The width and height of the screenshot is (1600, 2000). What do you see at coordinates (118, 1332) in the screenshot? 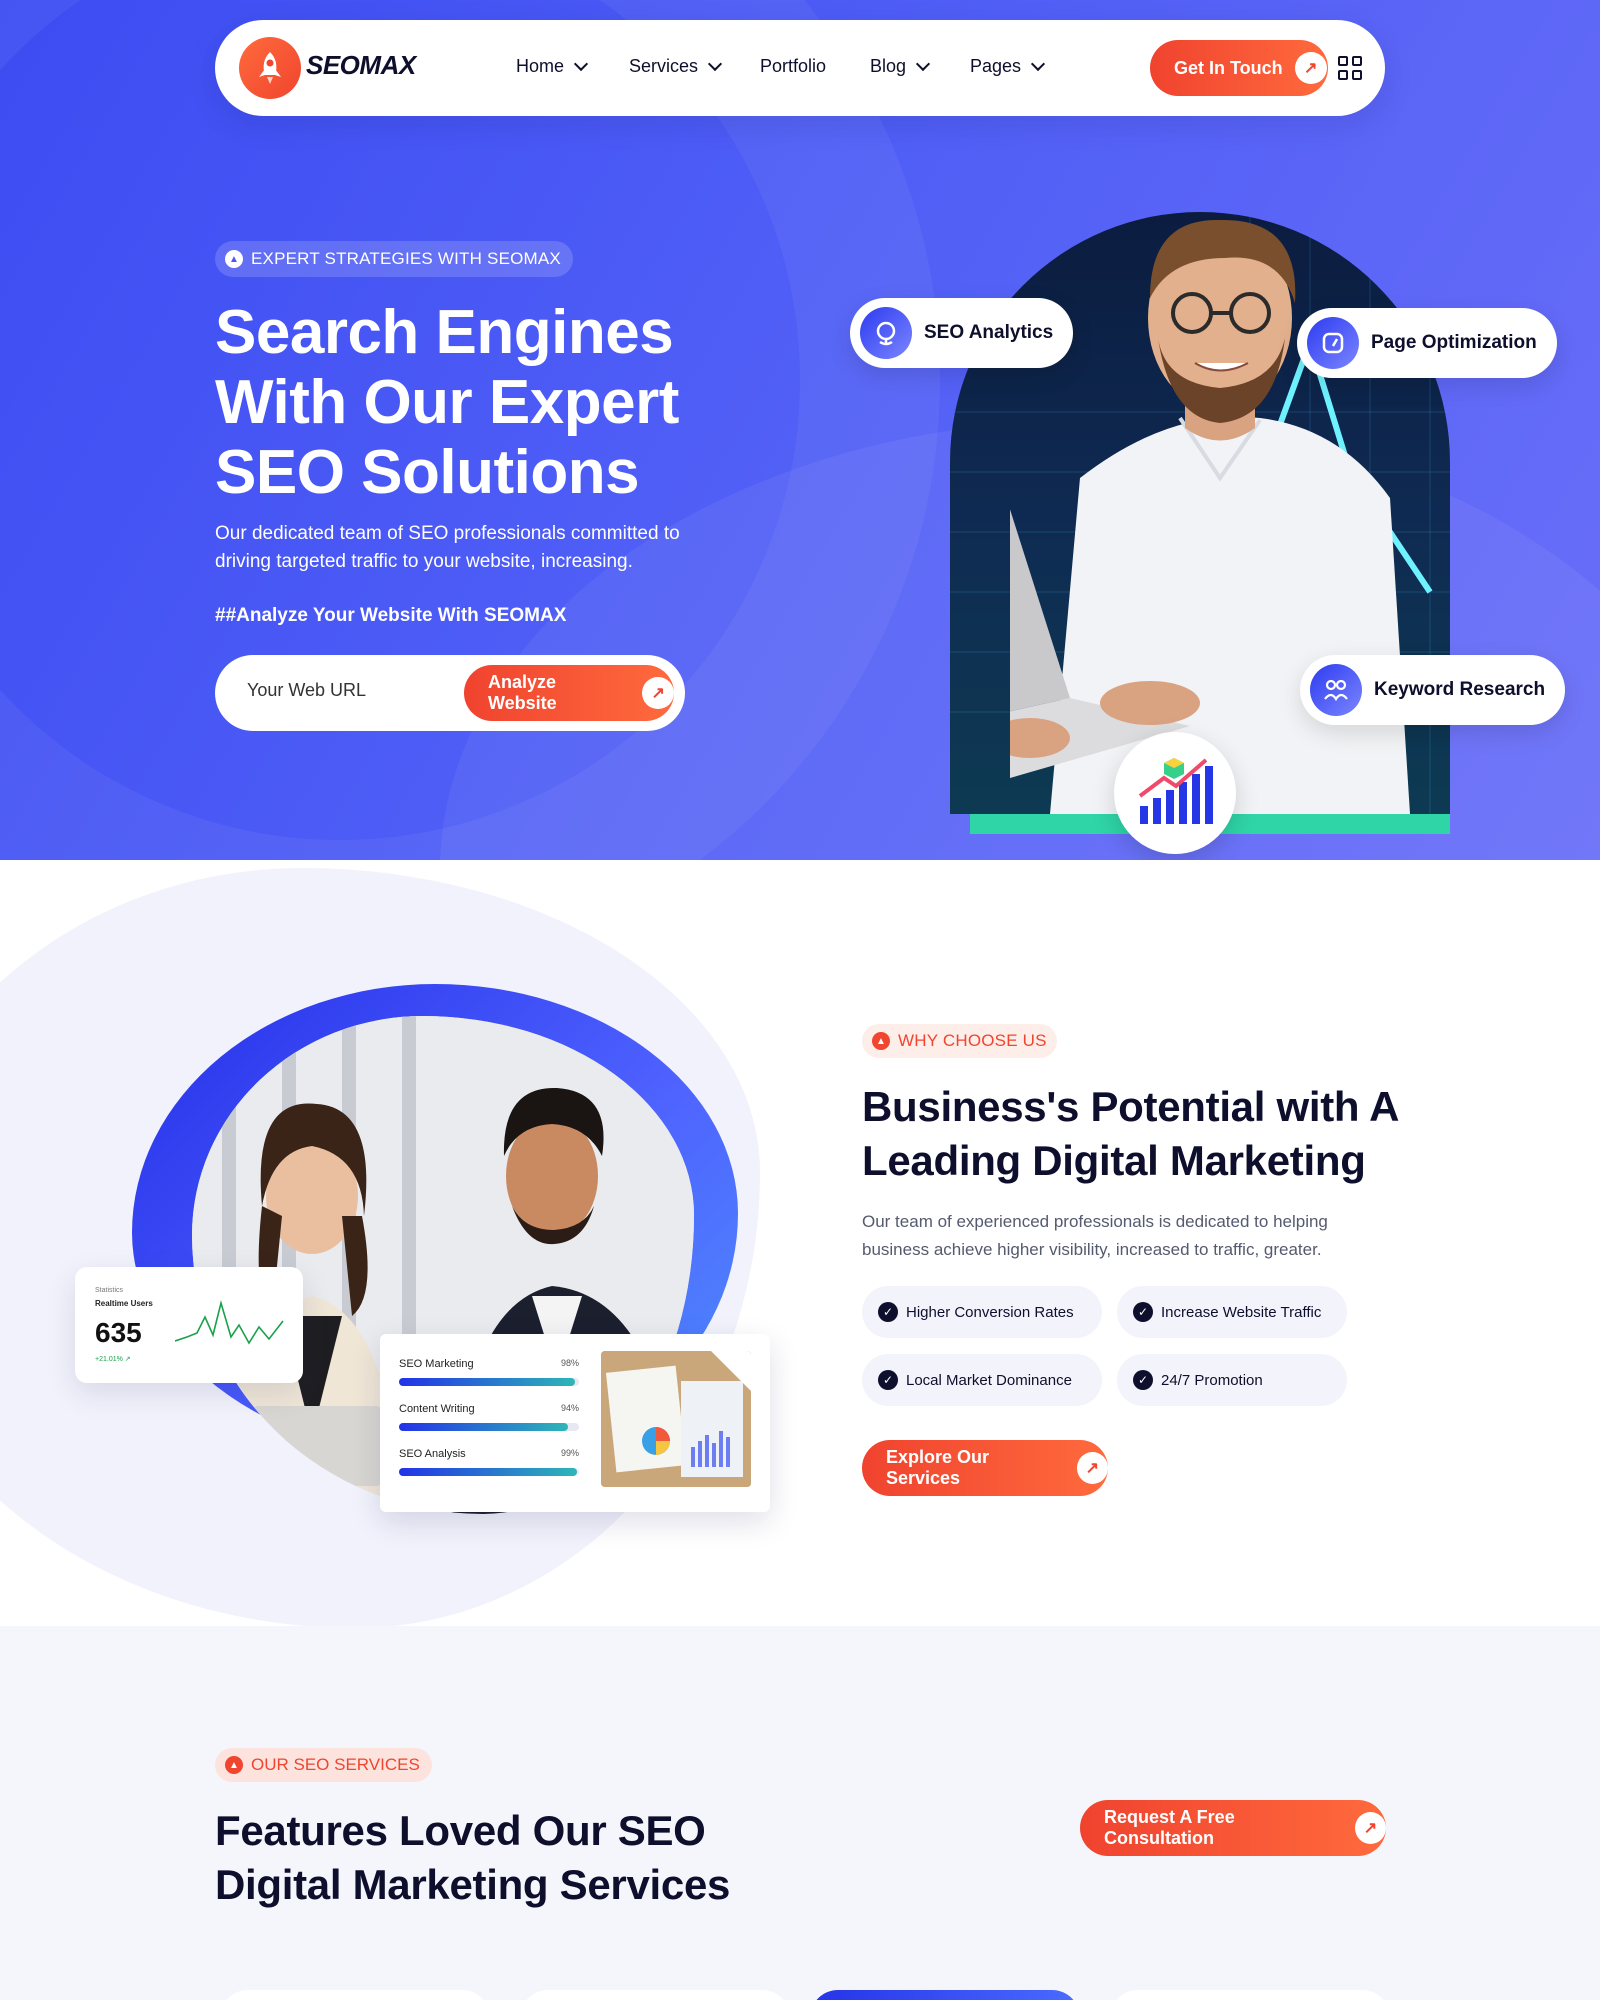
I see `stats-value: 635` at bounding box center [118, 1332].